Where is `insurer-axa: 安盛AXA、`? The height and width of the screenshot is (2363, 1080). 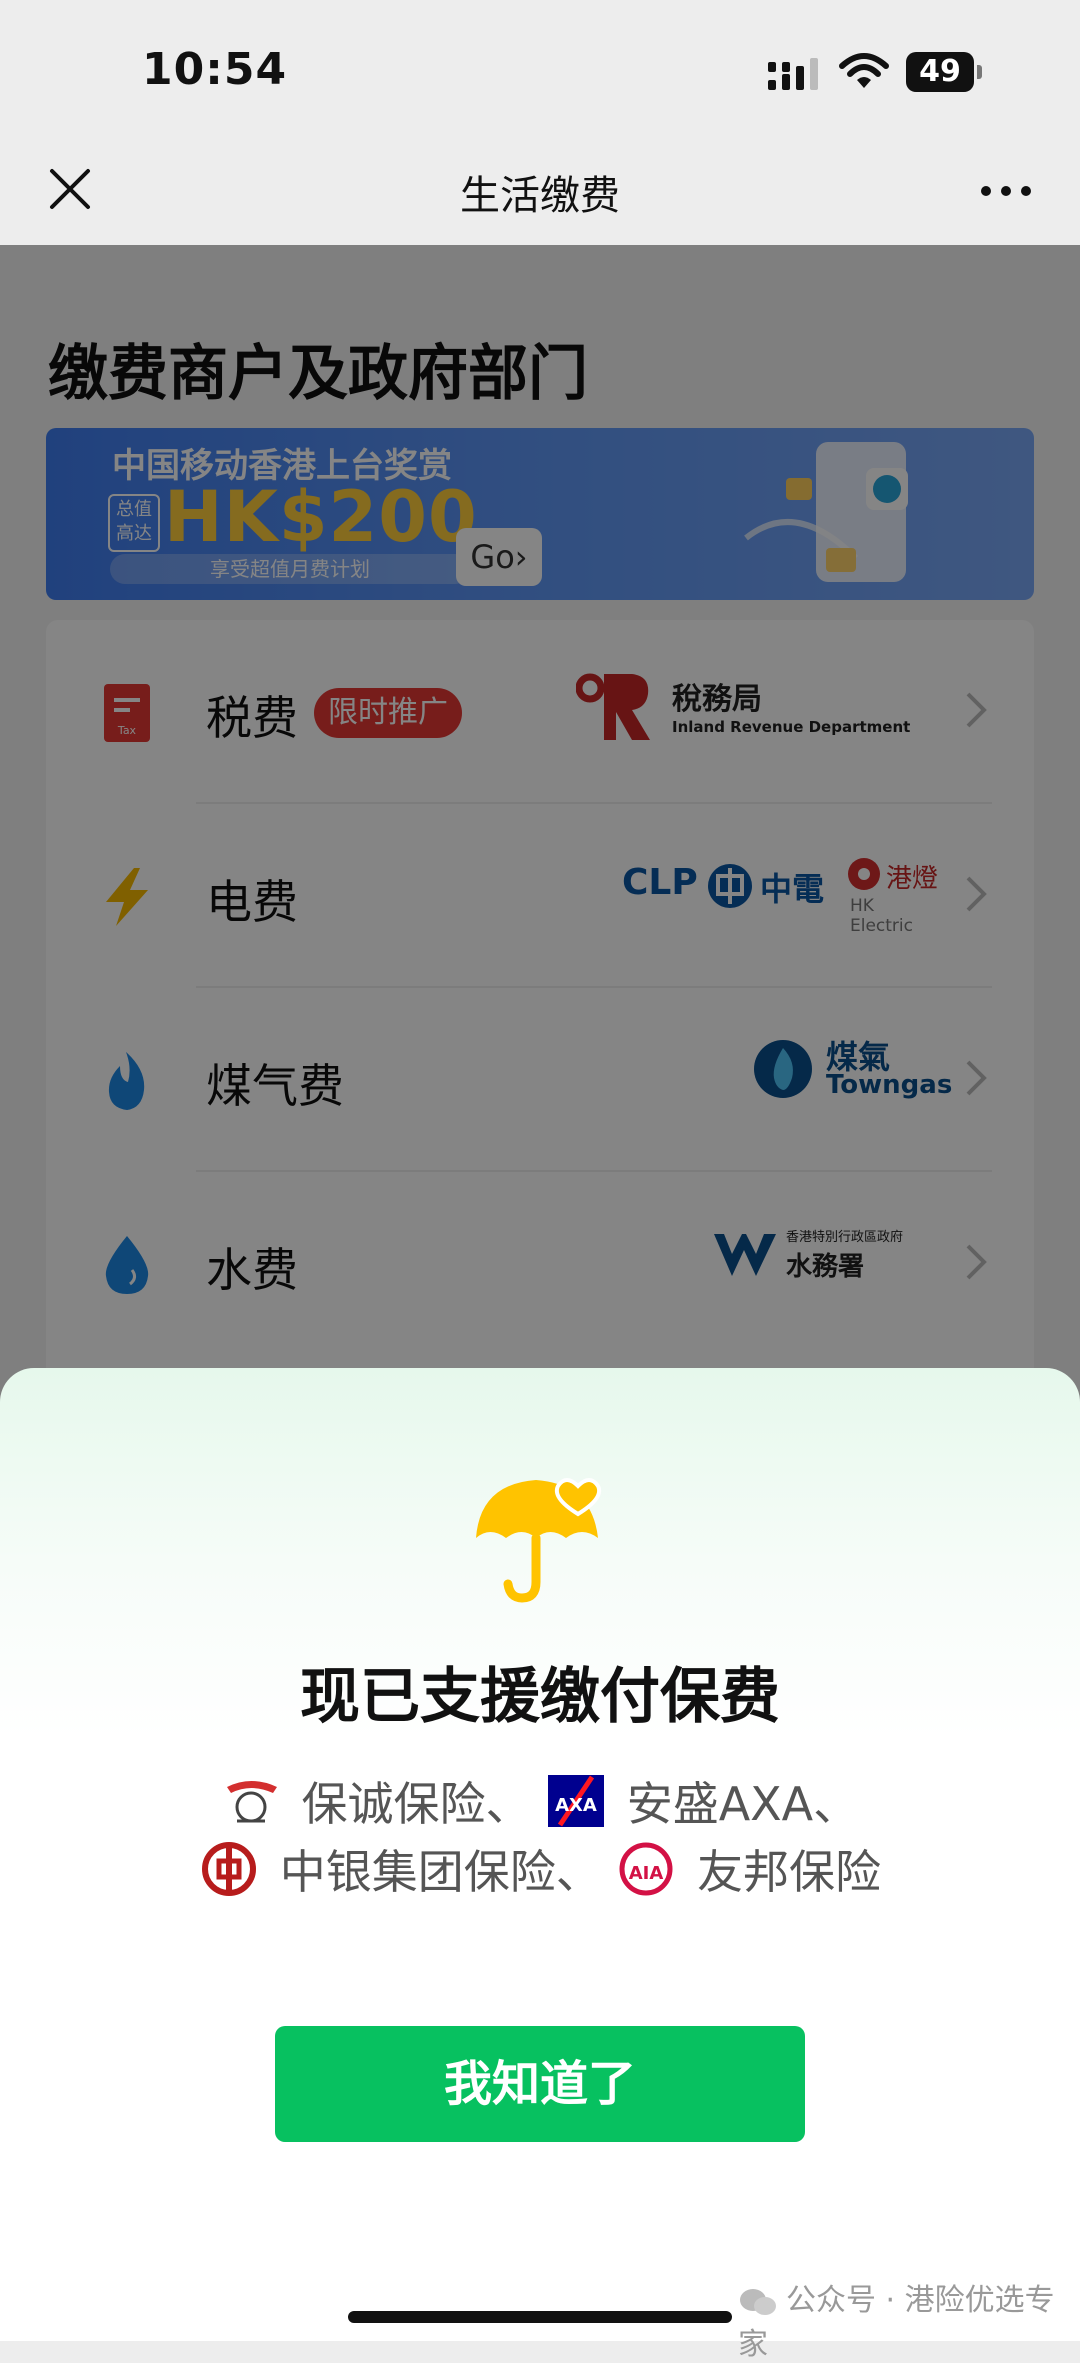 insurer-axa: 安盛AXA、 is located at coordinates (743, 1804).